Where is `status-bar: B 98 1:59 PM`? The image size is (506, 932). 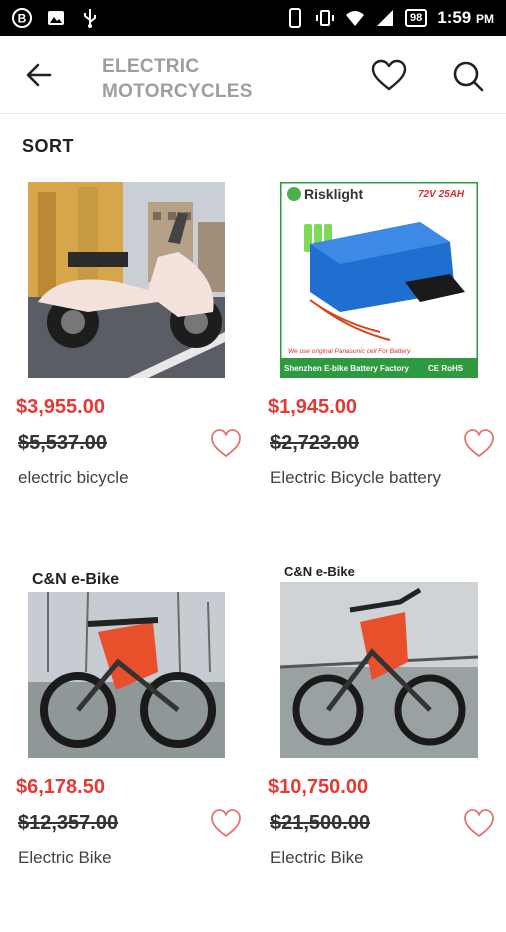 status-bar: B 98 1:59 PM is located at coordinates (253, 18).